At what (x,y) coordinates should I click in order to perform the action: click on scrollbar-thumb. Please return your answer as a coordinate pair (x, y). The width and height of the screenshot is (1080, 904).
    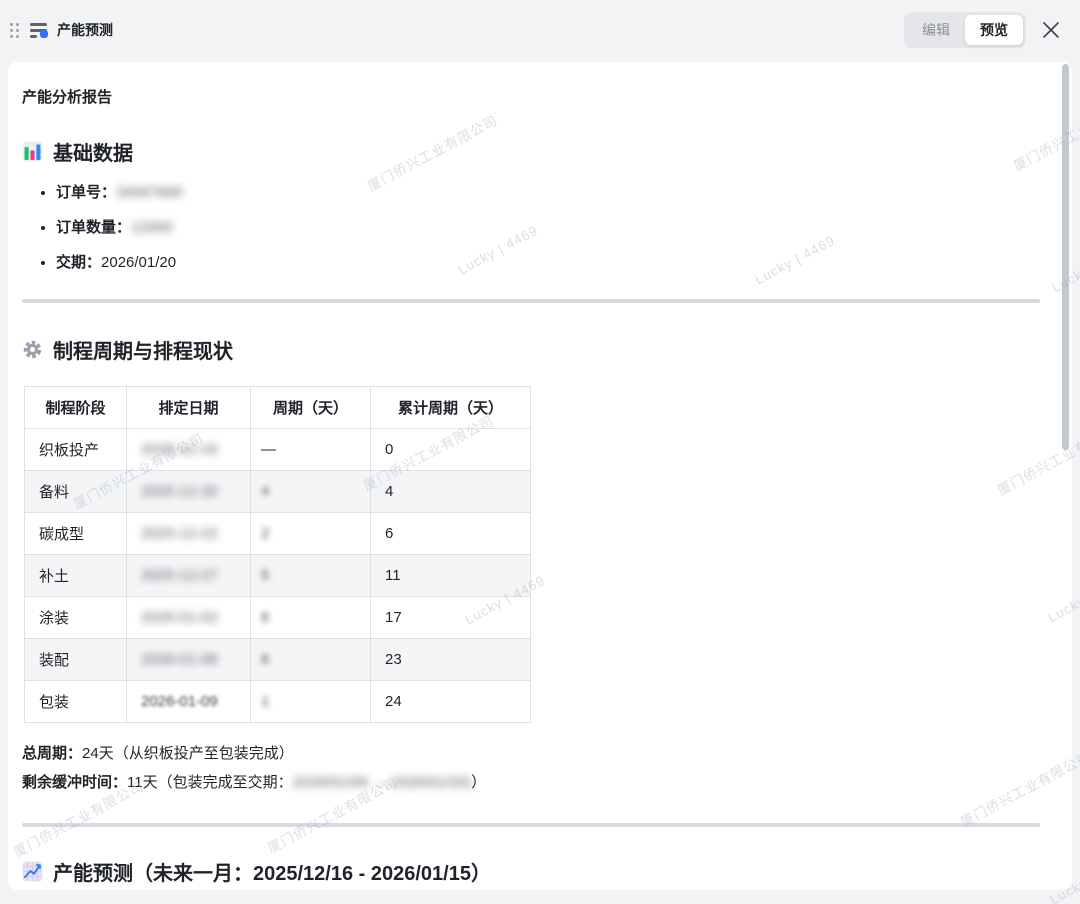
    Looking at the image, I should click on (1065, 257).